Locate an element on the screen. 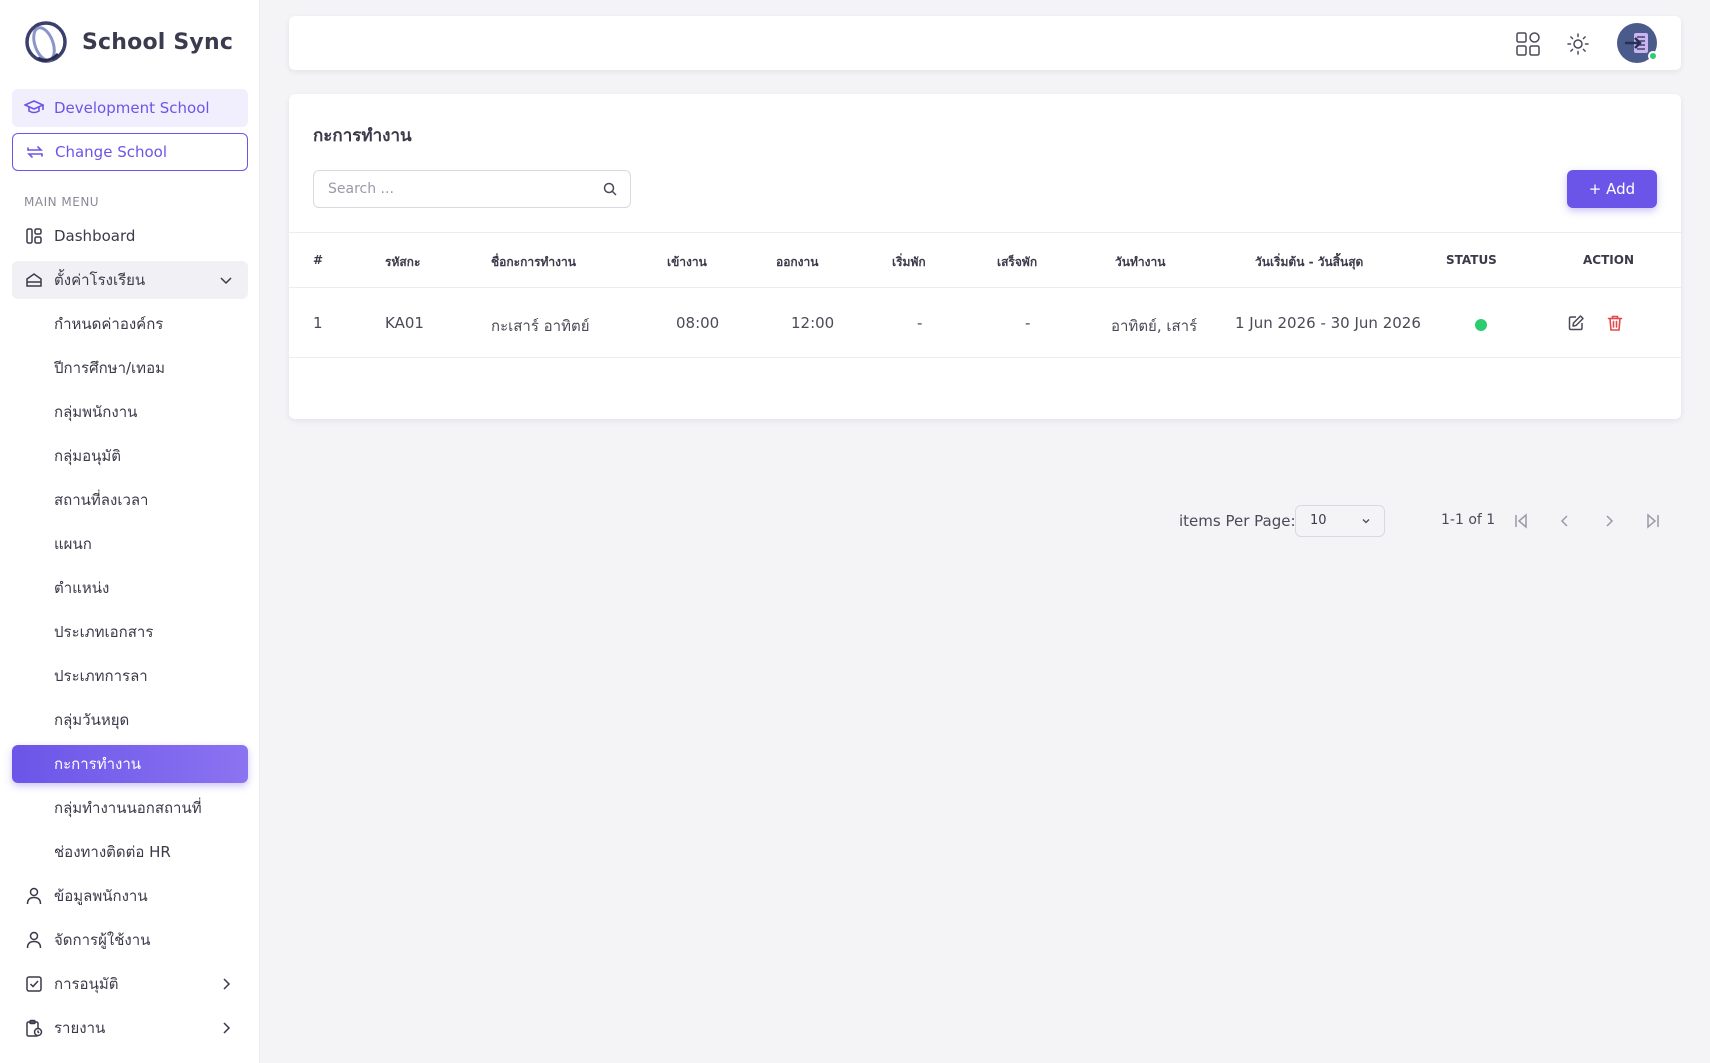 Image resolution: width=1710 pixels, height=1063 pixels. nav-hr-contact-label: ช่องทางติดต่อ HR is located at coordinates (112, 852).